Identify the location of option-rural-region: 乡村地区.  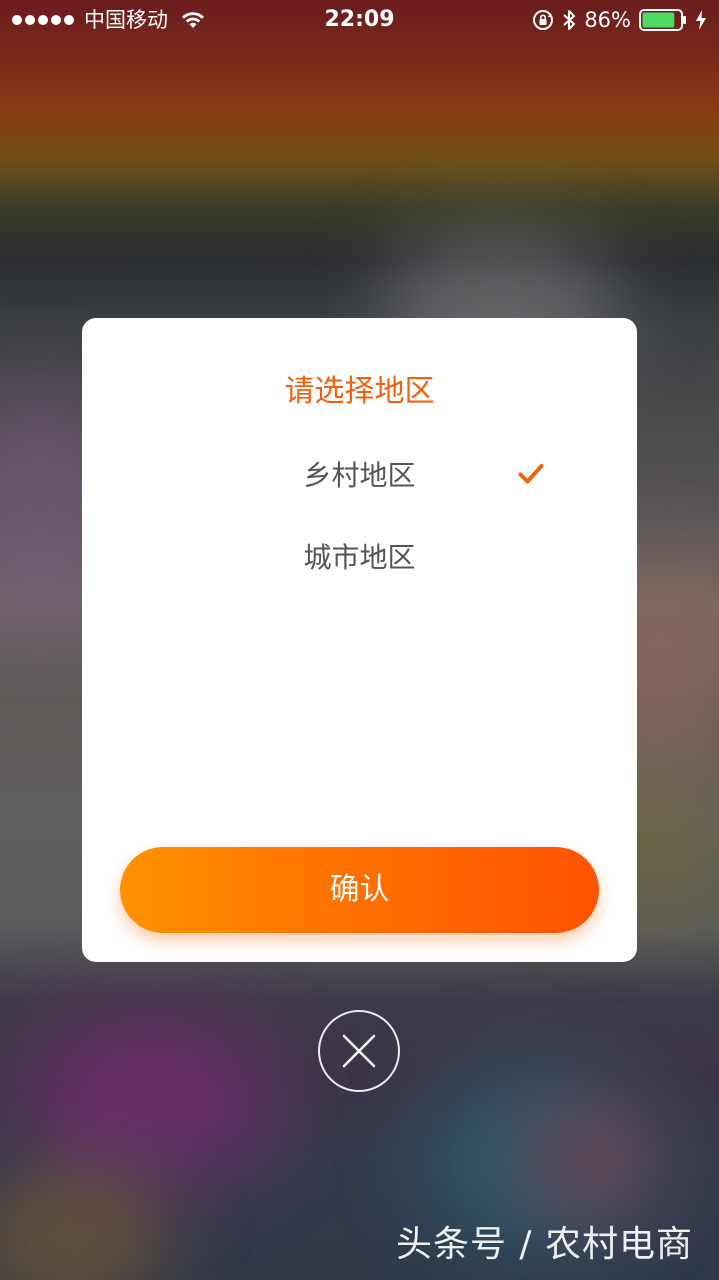
(359, 476).